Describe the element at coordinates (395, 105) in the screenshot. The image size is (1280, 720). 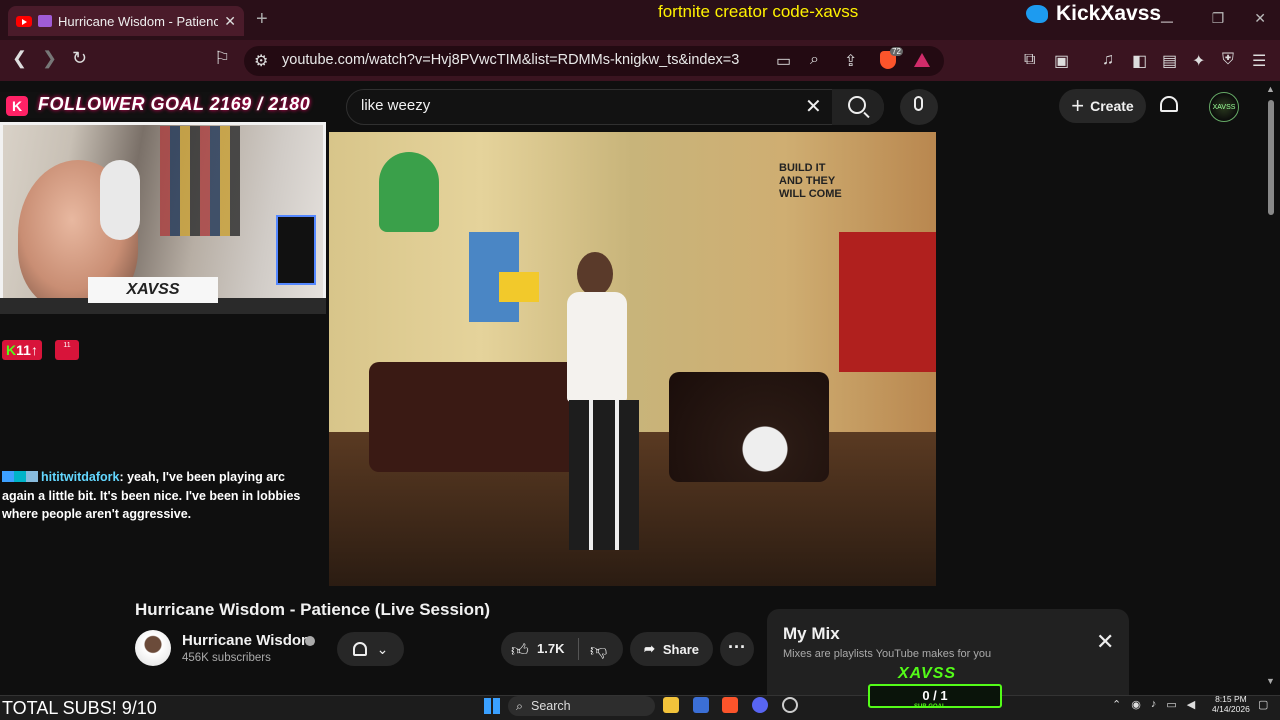
I see `search-query-text: like weezy` at that location.